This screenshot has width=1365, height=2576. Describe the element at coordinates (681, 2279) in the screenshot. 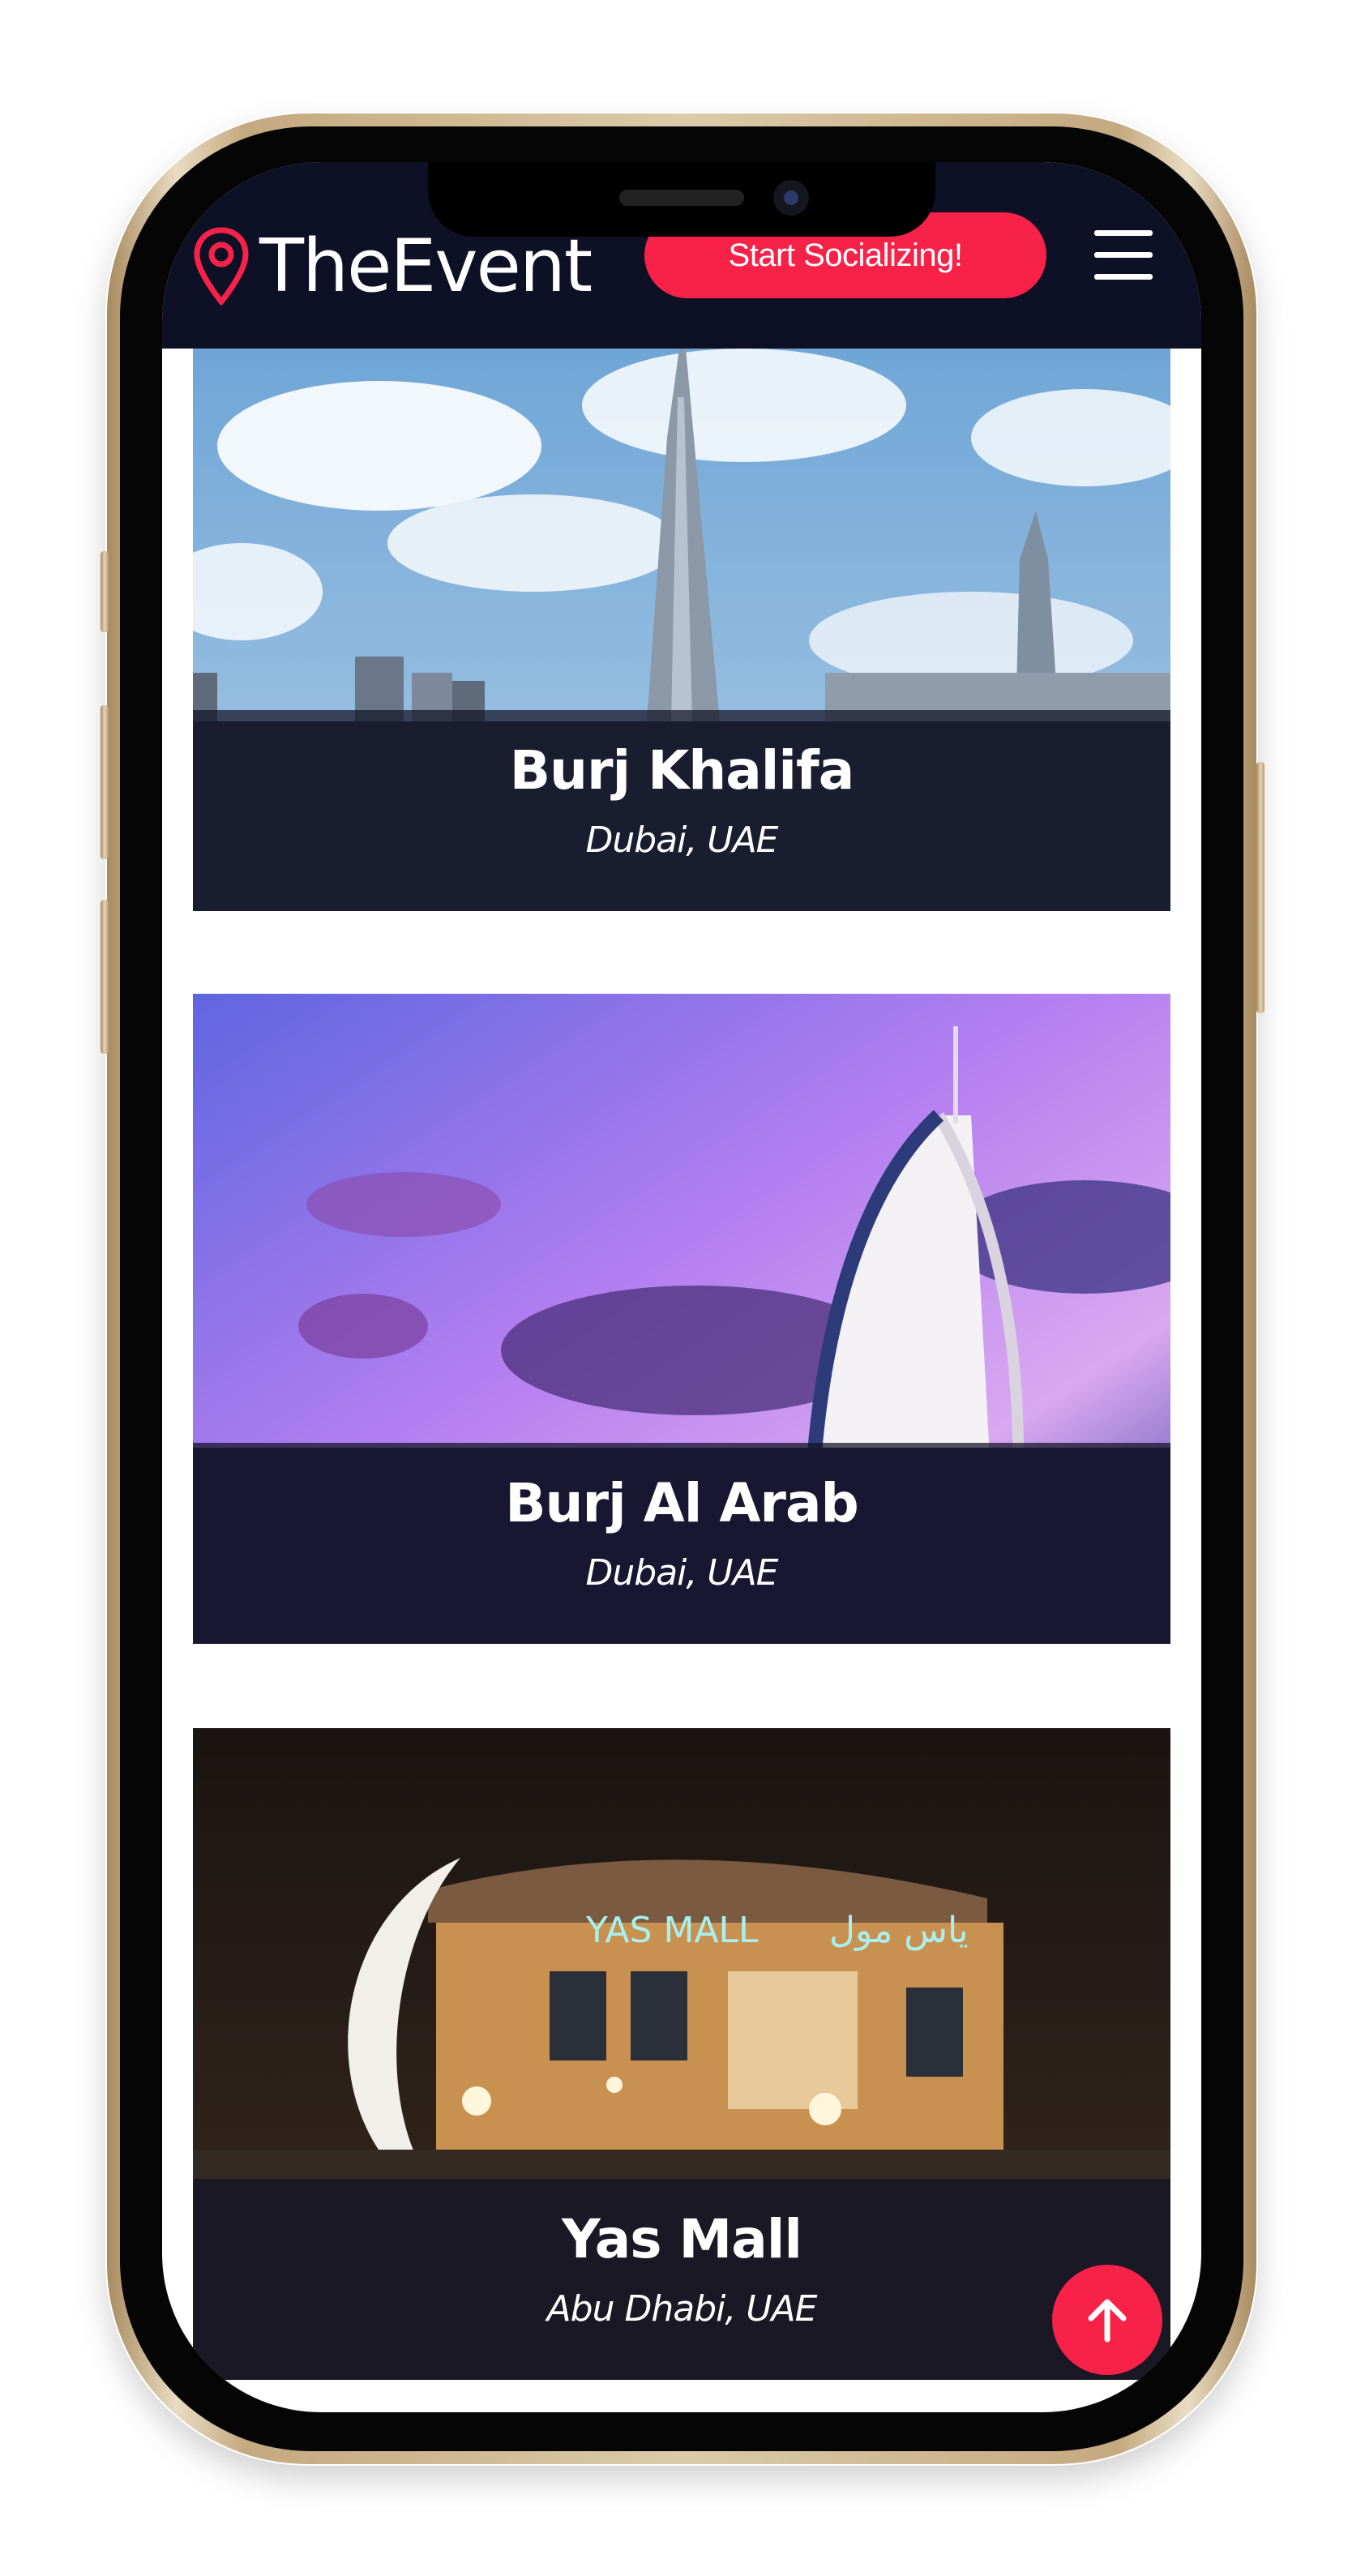

I see `venue-caption: Yas Mall Abu Dhabi, UAE` at that location.